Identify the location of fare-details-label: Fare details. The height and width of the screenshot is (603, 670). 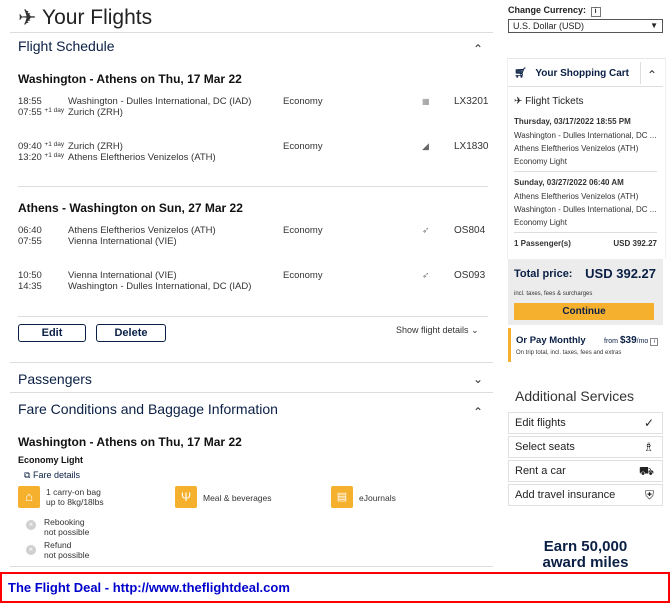
(56, 475).